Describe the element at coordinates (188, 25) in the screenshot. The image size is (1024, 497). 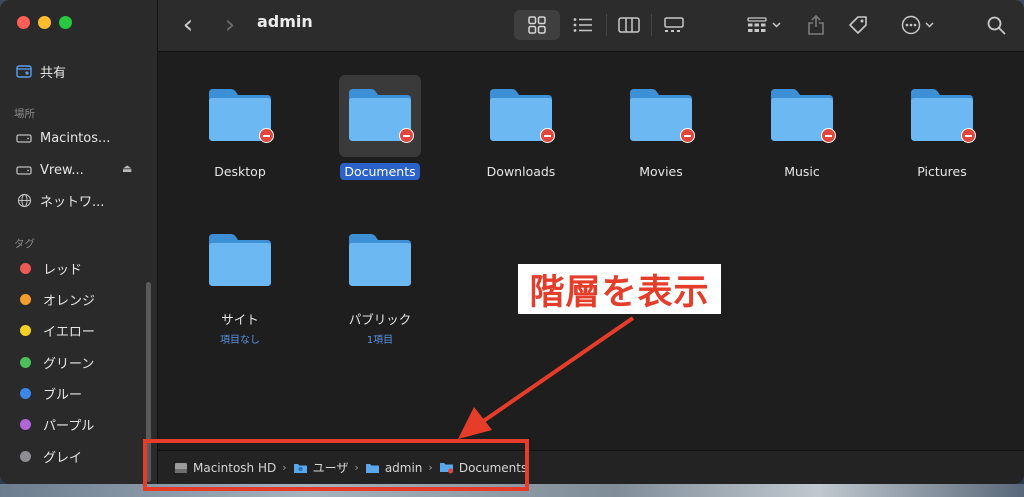
I see `back-button: ‹` at that location.